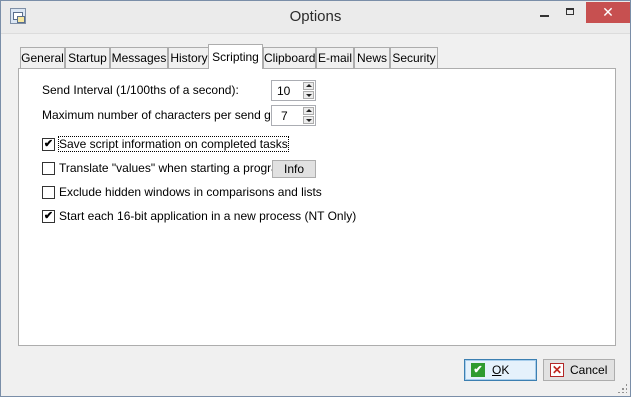 This screenshot has height=397, width=631. I want to click on info-button-label: Info, so click(293, 169).